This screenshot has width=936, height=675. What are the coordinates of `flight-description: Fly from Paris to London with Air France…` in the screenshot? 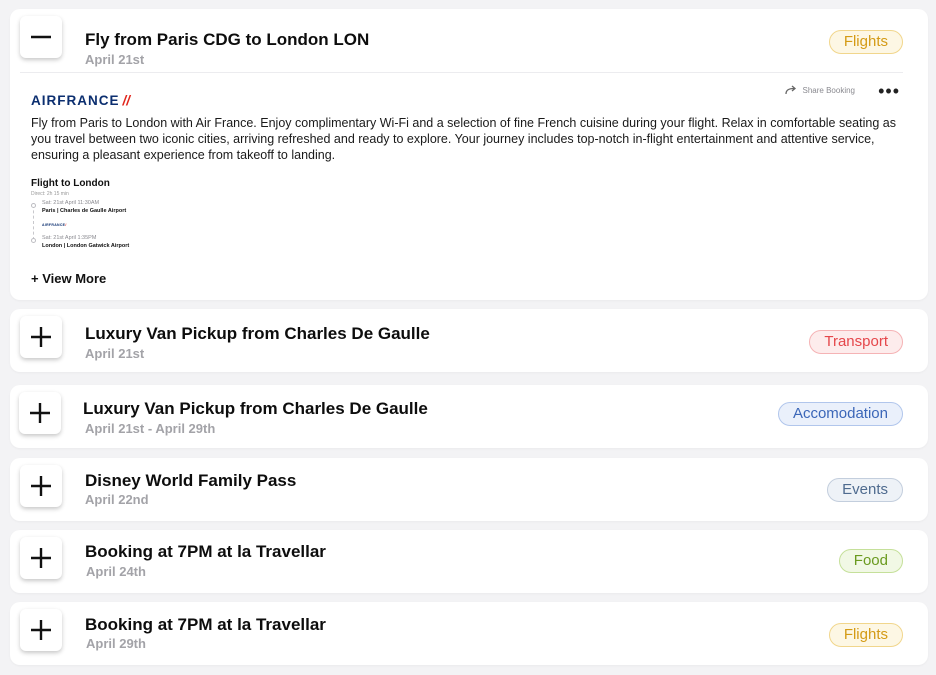 It's located at (463, 139).